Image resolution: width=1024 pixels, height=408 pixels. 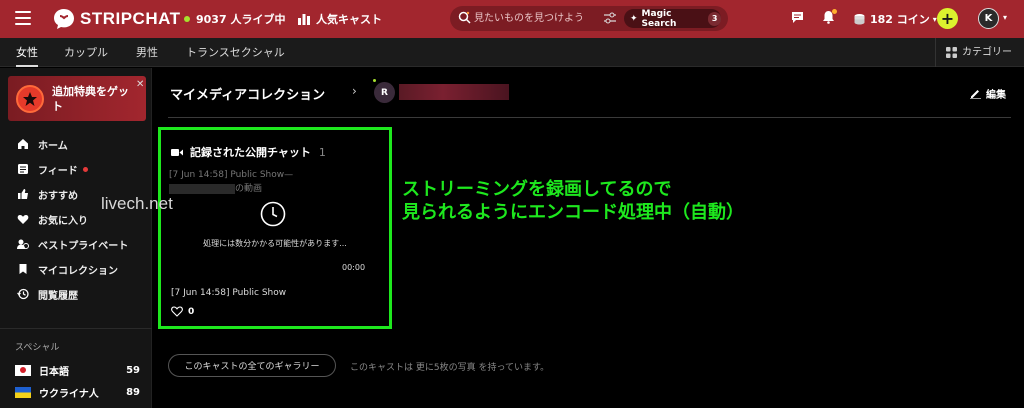 What do you see at coordinates (248, 152) in the screenshot?
I see `card-heading: 記録された公開チャット 1` at bounding box center [248, 152].